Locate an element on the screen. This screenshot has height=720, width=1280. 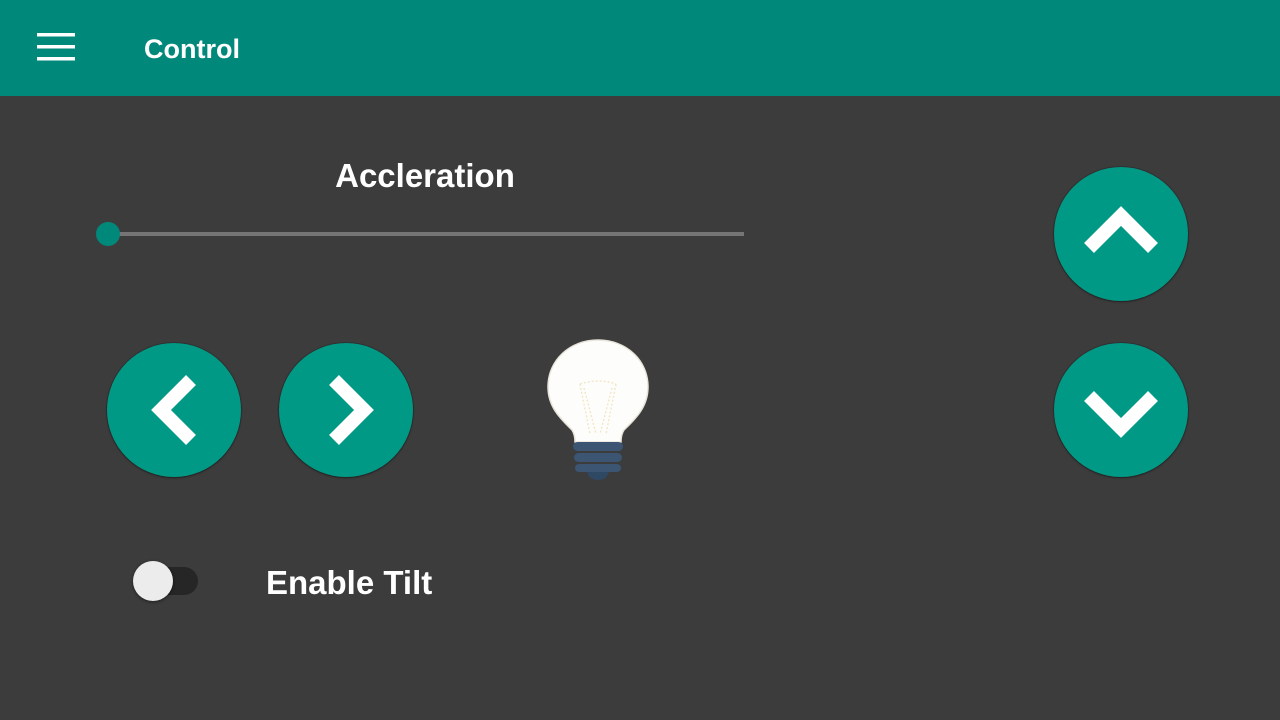
tilt-label: Enable Tilt is located at coordinates (349, 582).